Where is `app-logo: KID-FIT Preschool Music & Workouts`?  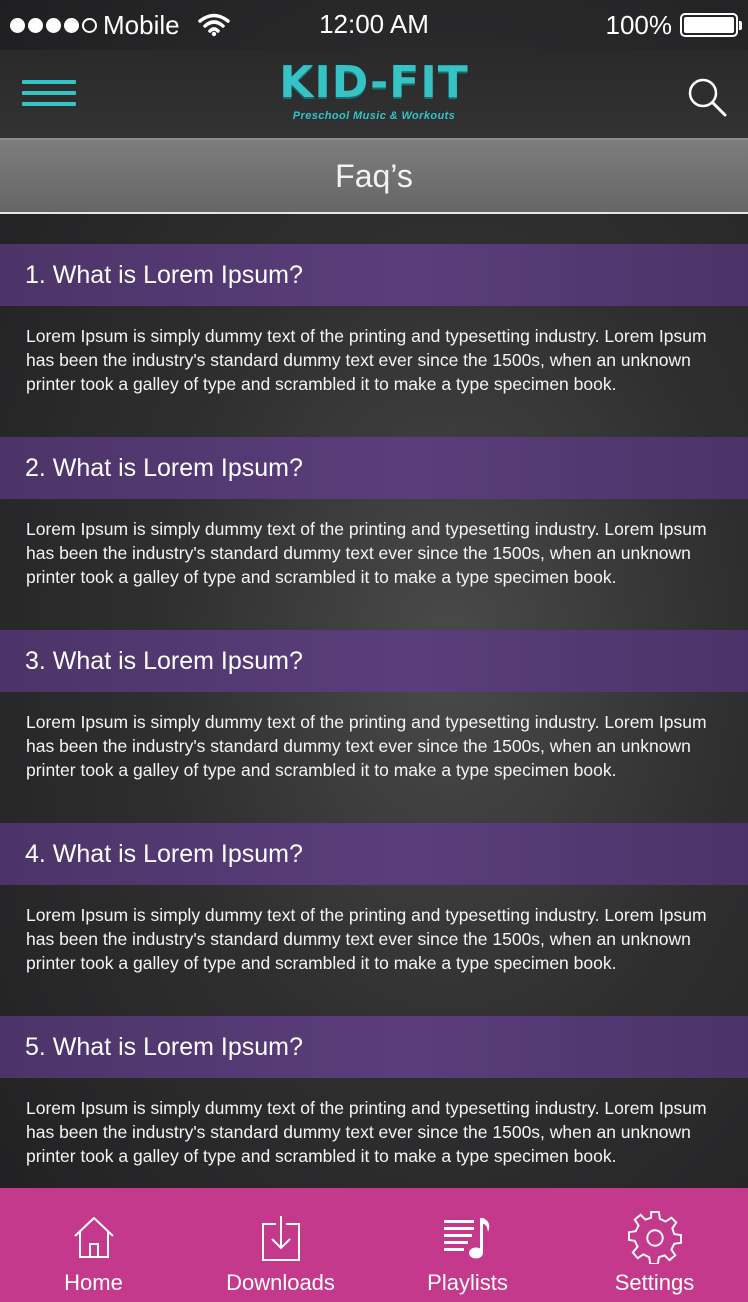 app-logo: KID-FIT Preschool Music & Workouts is located at coordinates (374, 90).